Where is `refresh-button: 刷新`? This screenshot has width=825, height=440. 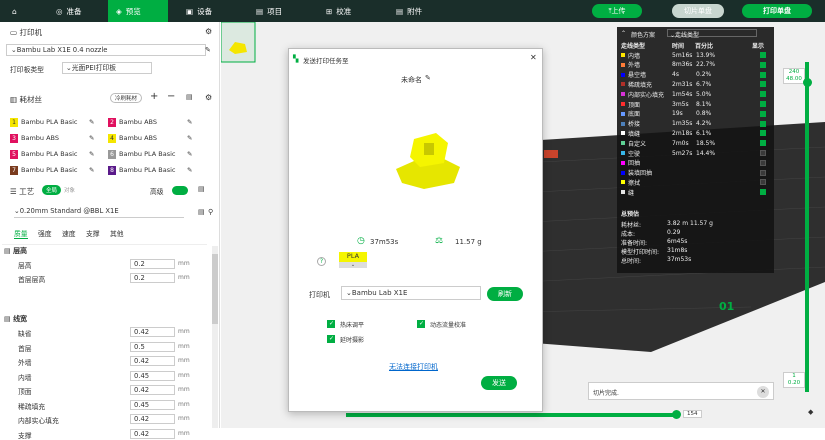
refresh-button: 刷新 is located at coordinates (505, 294).